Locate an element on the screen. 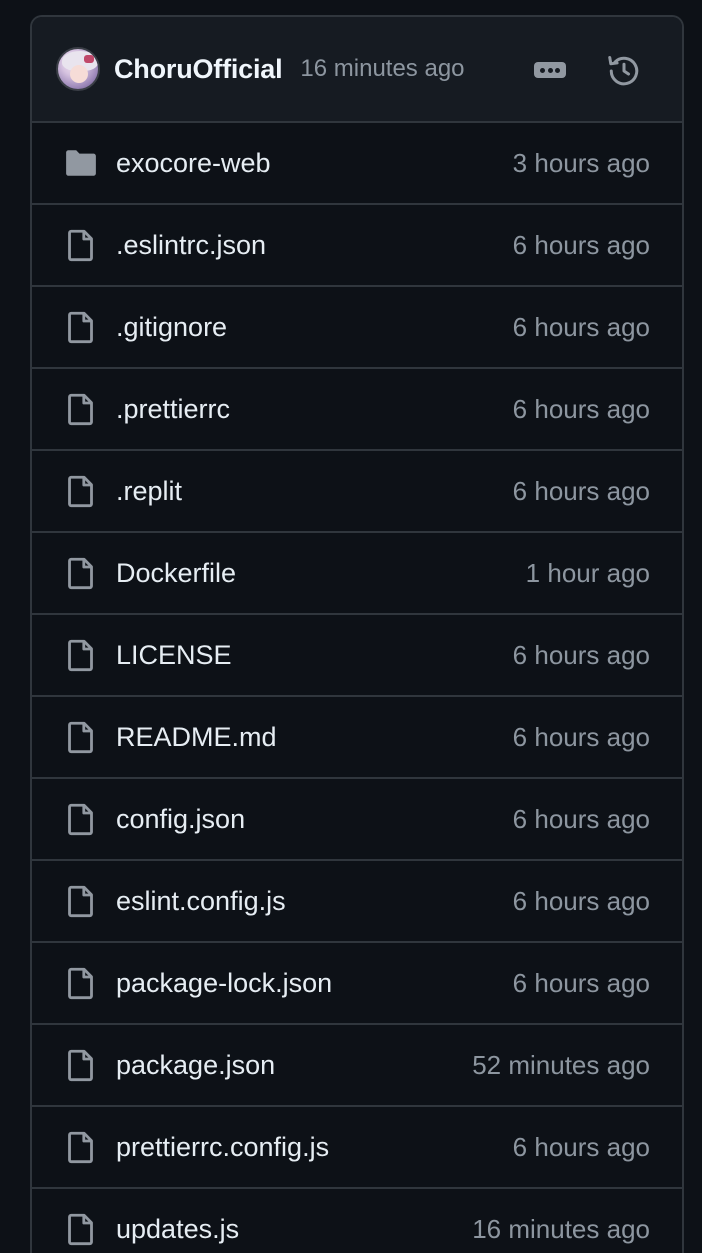 Image resolution: width=702 pixels, height=1253 pixels. file-name-link: package-lock.json is located at coordinates (224, 983).